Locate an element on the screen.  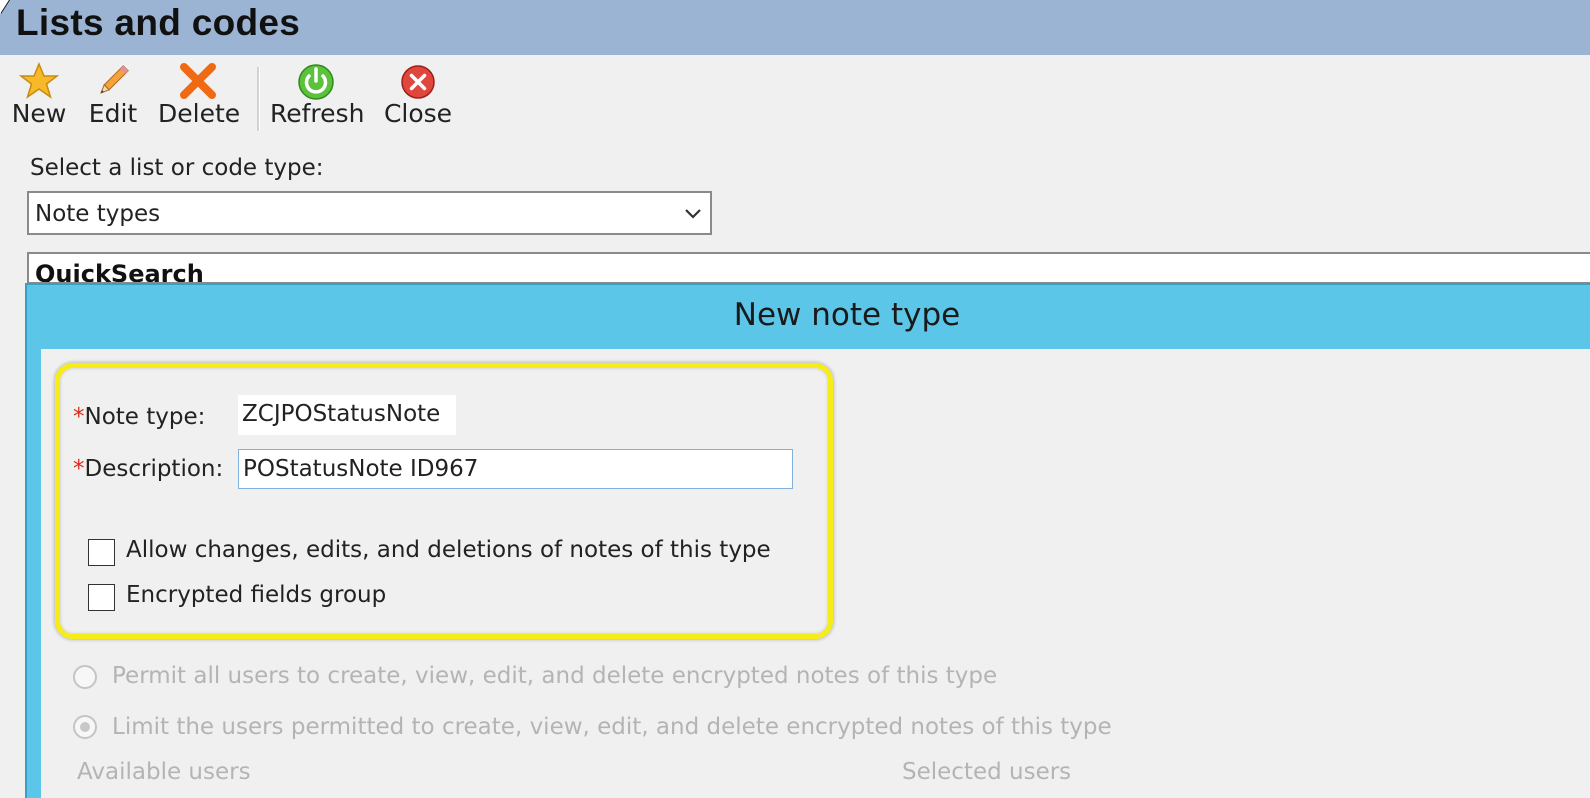
radio-selected-dot is located at coordinates (85, 727).